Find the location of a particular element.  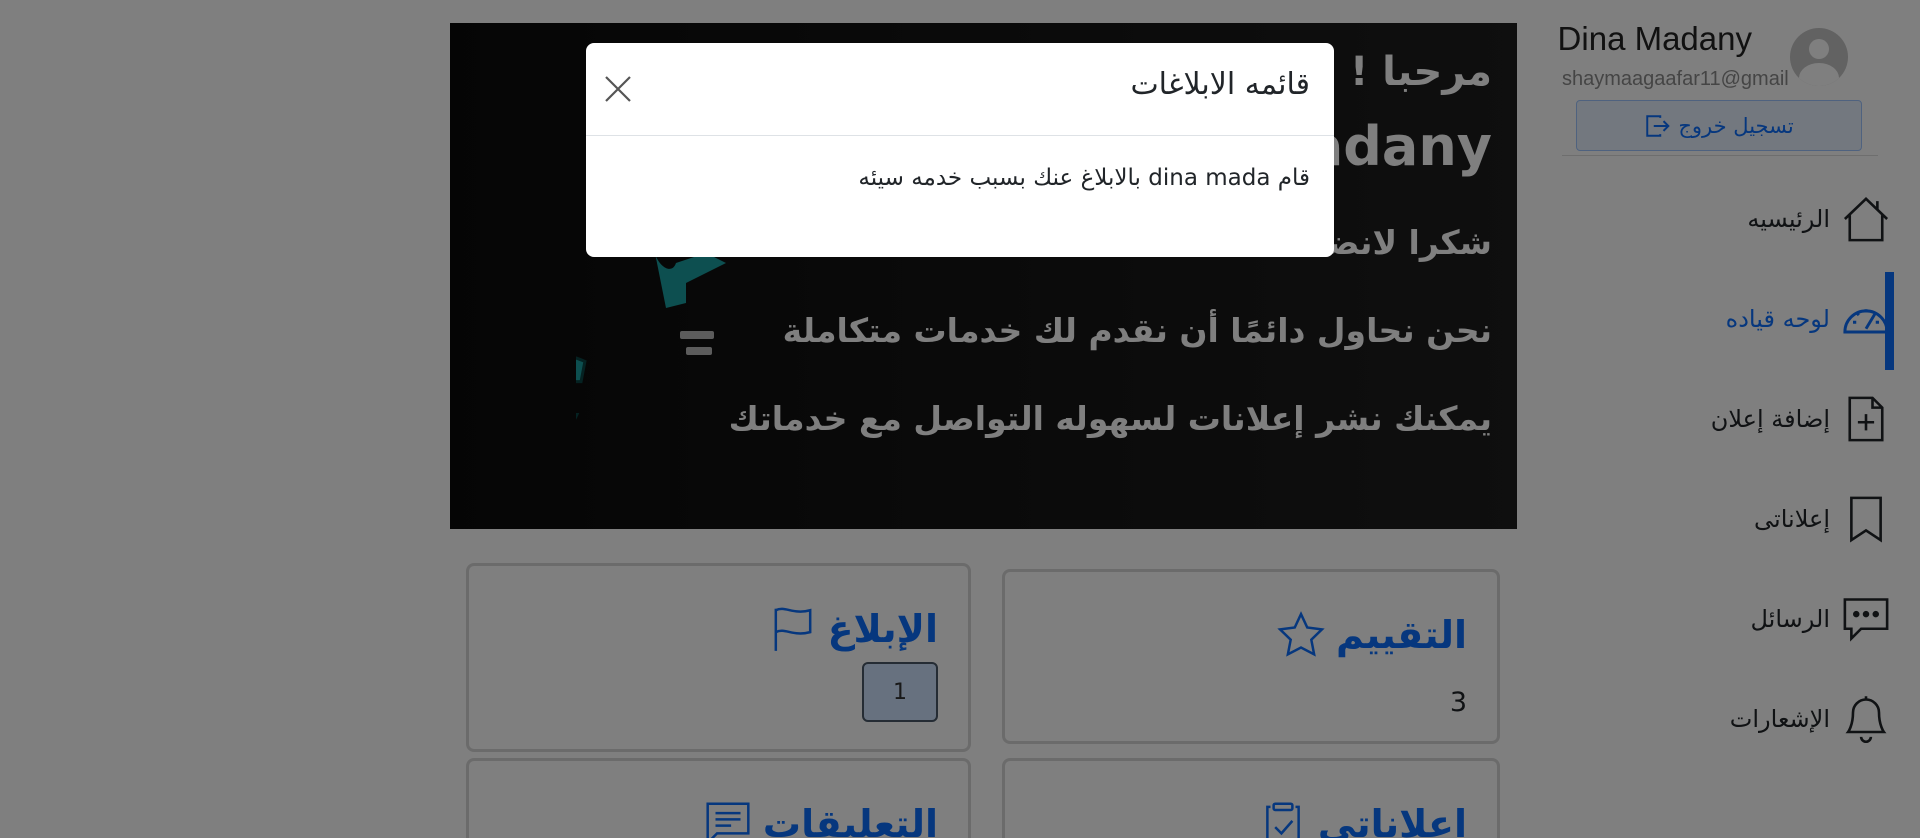

modal-header: قائمه الابلاغات is located at coordinates (960, 89).